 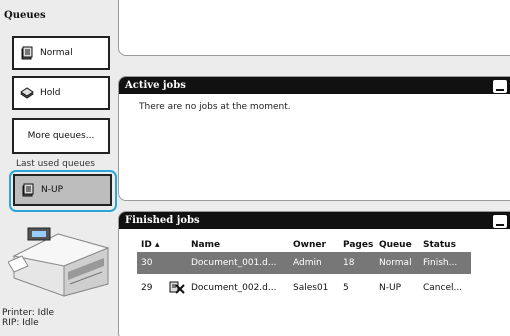 What do you see at coordinates (55, 164) in the screenshot?
I see `last-used-queues-label: Last used queues` at bounding box center [55, 164].